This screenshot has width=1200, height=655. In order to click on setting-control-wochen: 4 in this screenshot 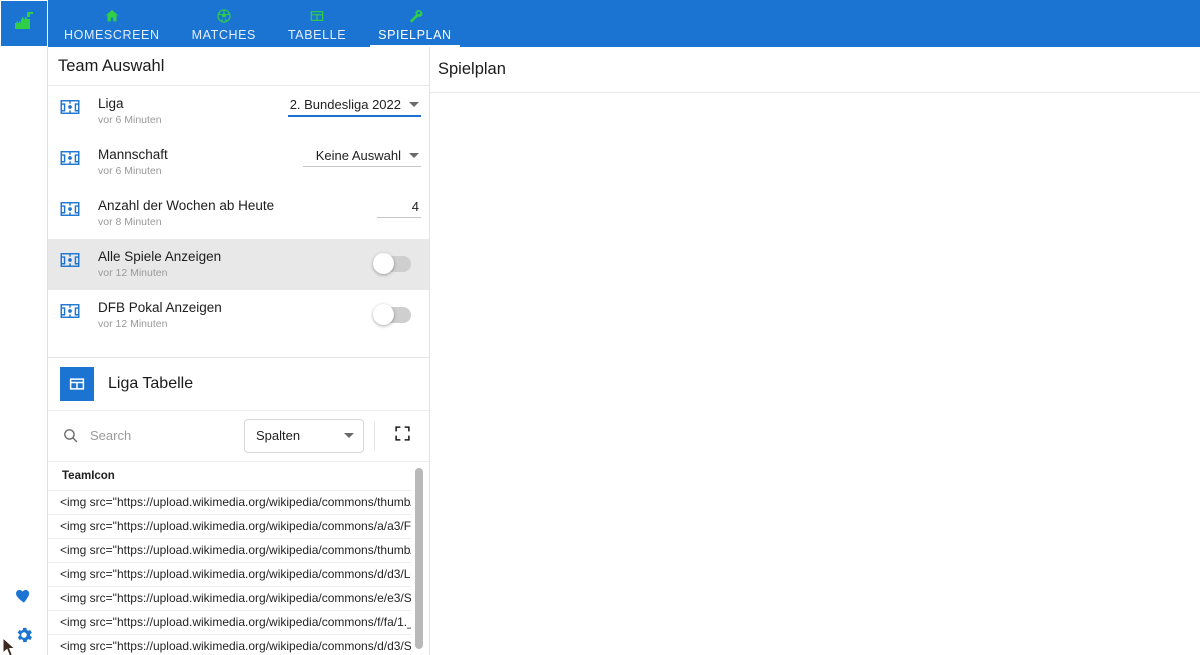, I will do `click(399, 208)`.